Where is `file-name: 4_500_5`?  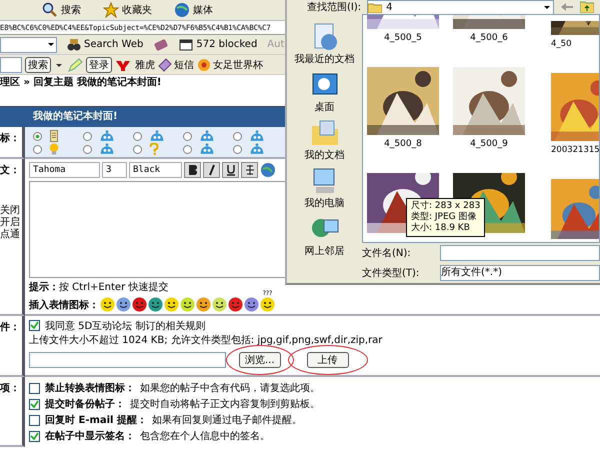 file-name: 4_500_5 is located at coordinates (403, 38).